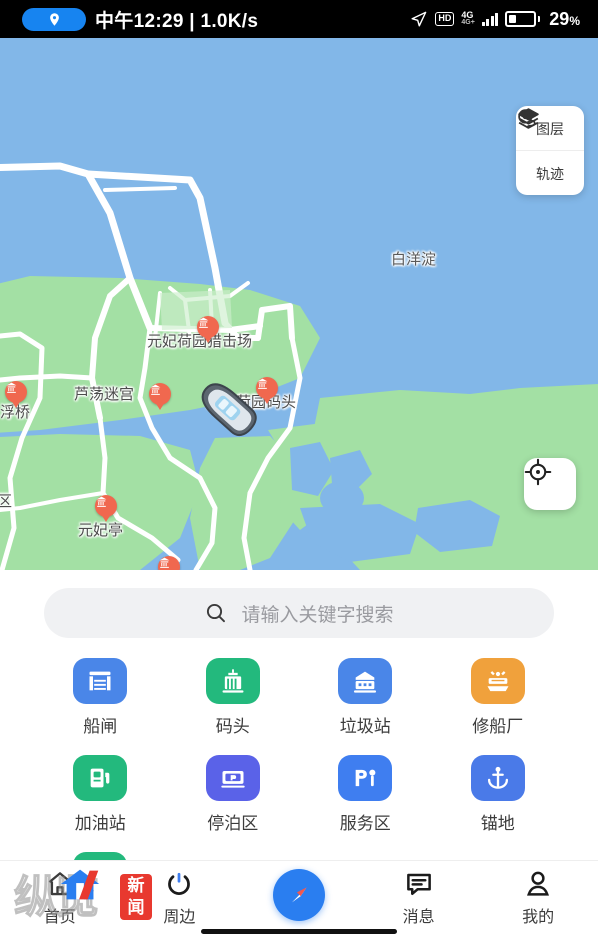 The width and height of the screenshot is (598, 944). I want to click on tab-message: 消息, so click(419, 898).